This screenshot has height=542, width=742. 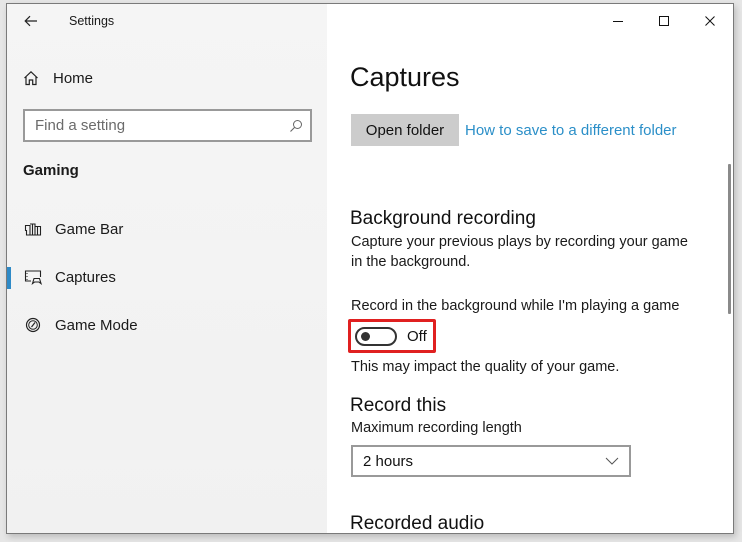 What do you see at coordinates (436, 428) in the screenshot?
I see `max-recording-length-label: Maximum recording length` at bounding box center [436, 428].